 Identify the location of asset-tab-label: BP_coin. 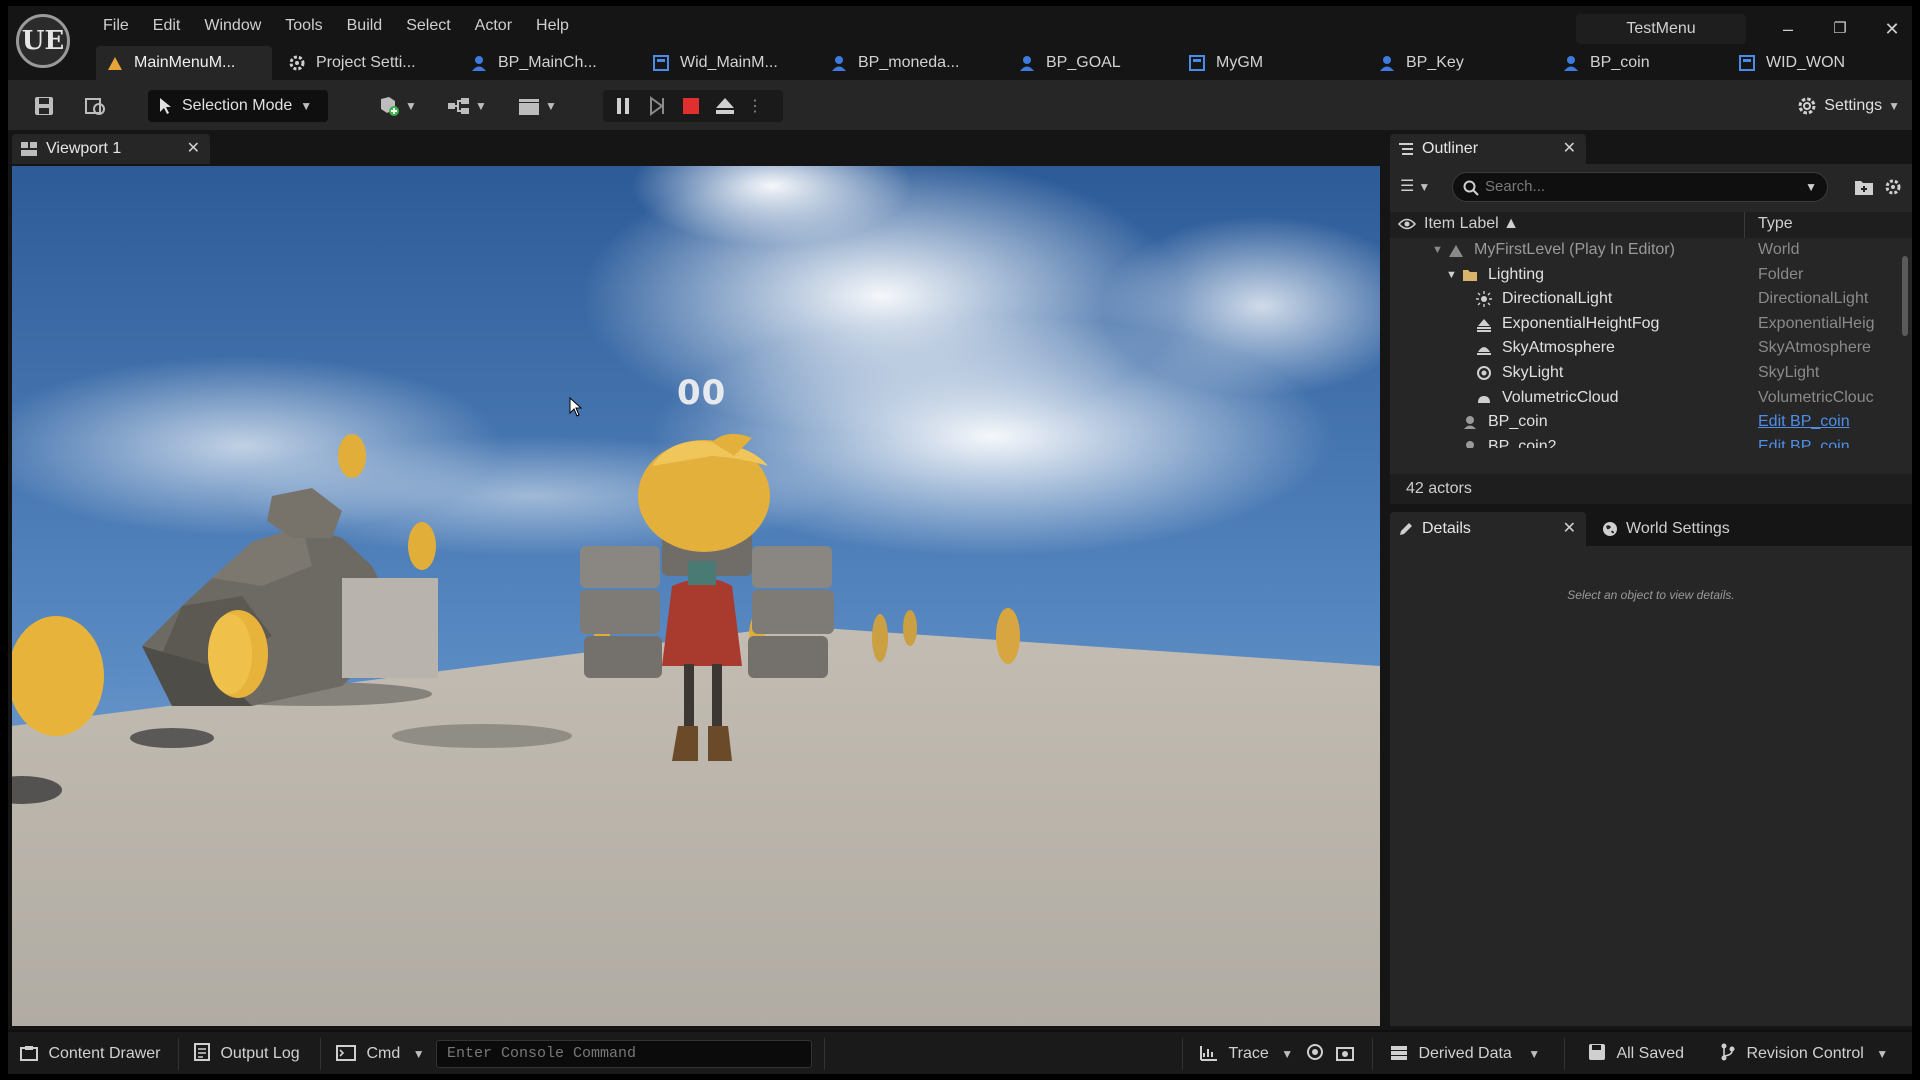
(1620, 62).